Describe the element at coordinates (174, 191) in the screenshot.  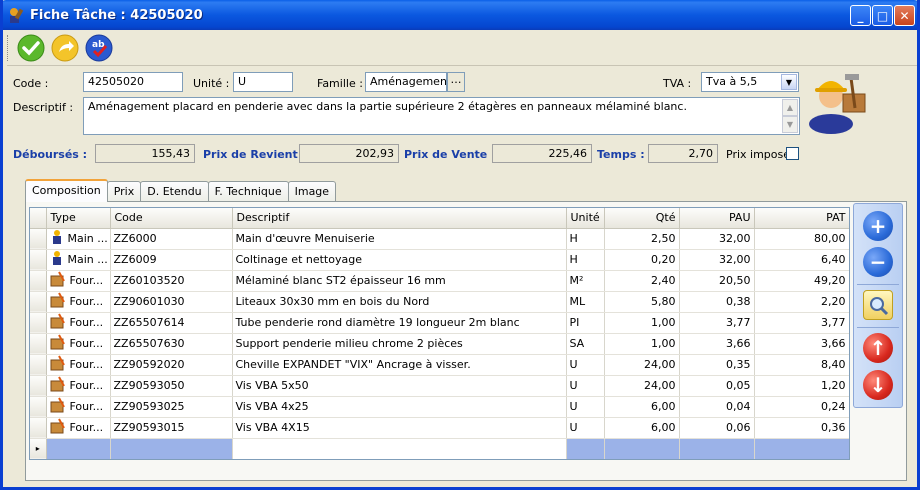
I see `tab-d-etendu: D. Etendu` at that location.